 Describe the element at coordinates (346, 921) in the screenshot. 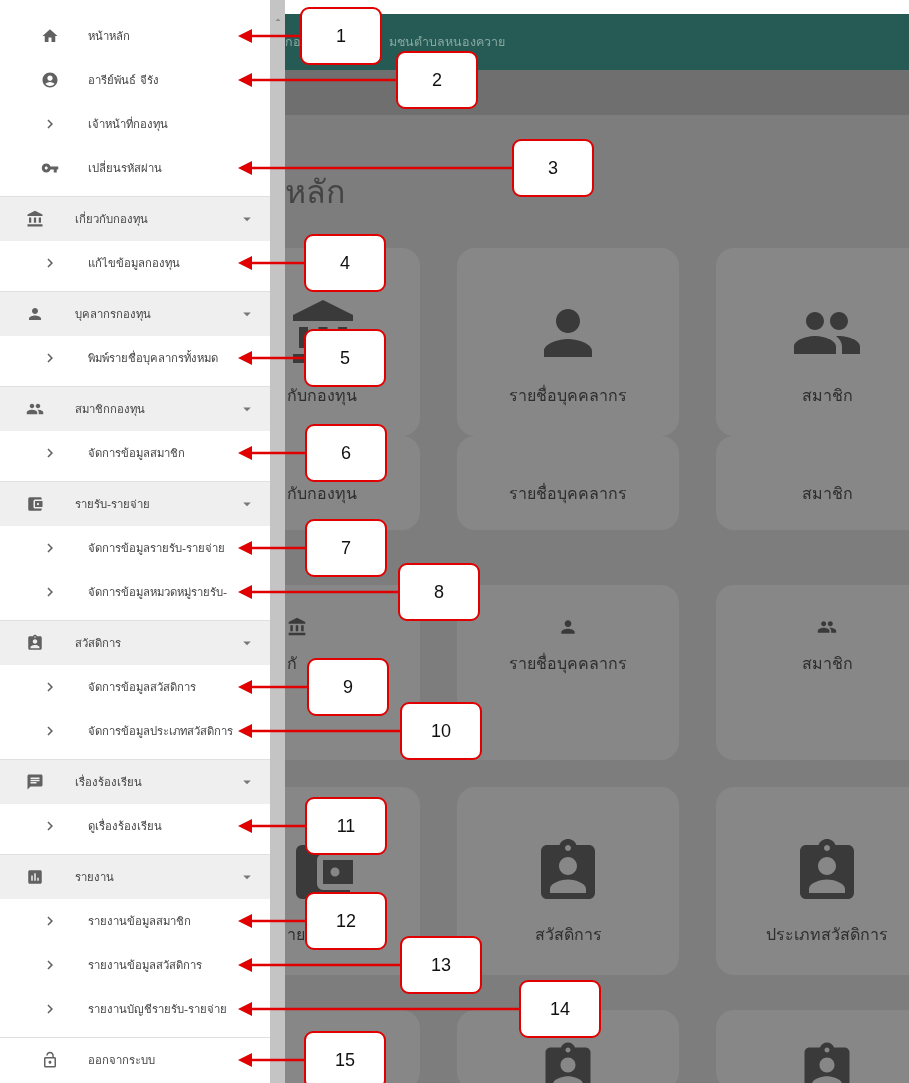

I see `callout-number: 12` at that location.